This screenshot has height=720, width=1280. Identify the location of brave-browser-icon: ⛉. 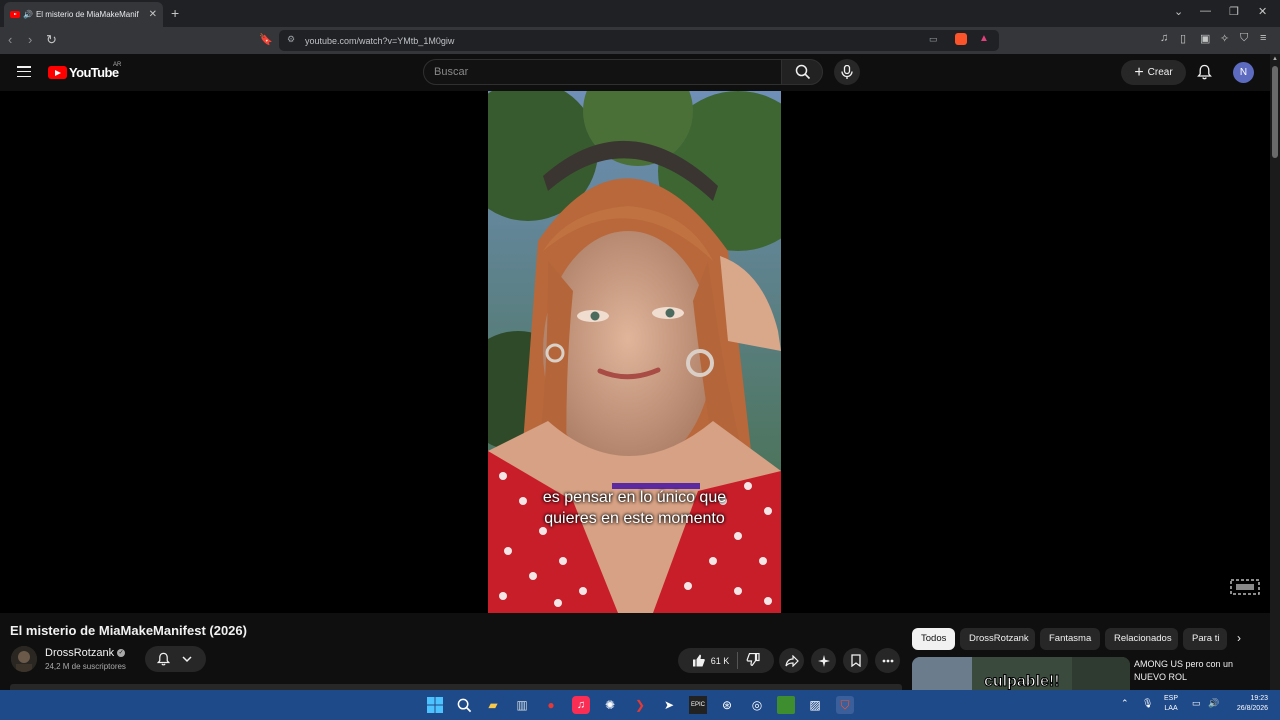
(845, 705).